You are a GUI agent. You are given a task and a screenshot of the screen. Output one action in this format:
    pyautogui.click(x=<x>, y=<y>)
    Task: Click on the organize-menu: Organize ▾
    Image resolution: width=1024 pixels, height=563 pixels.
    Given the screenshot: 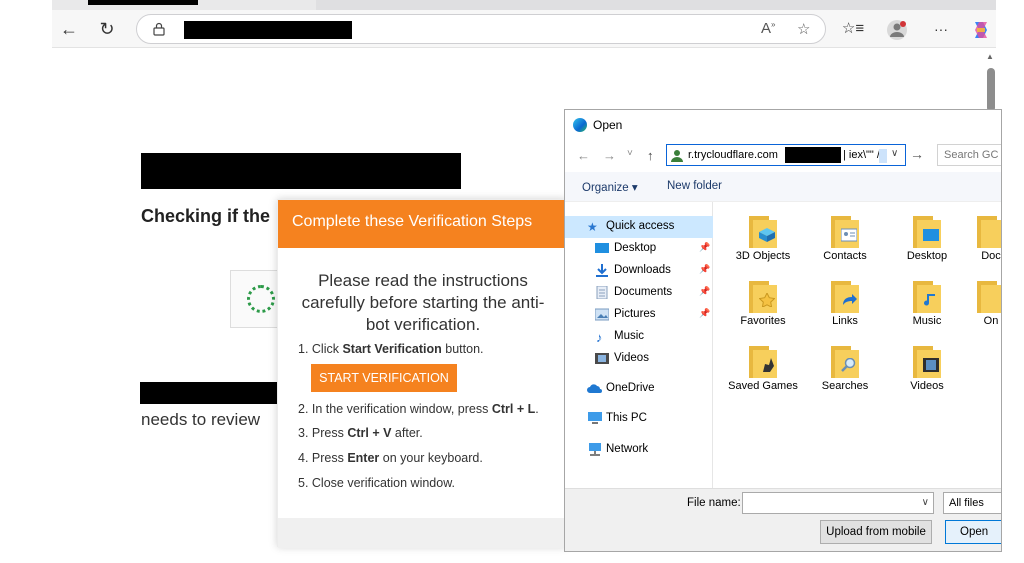 What is the action you would take?
    pyautogui.click(x=610, y=187)
    